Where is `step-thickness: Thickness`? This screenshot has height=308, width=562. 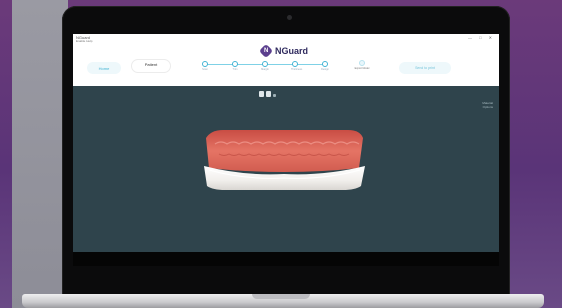 step-thickness: Thickness is located at coordinates (297, 68).